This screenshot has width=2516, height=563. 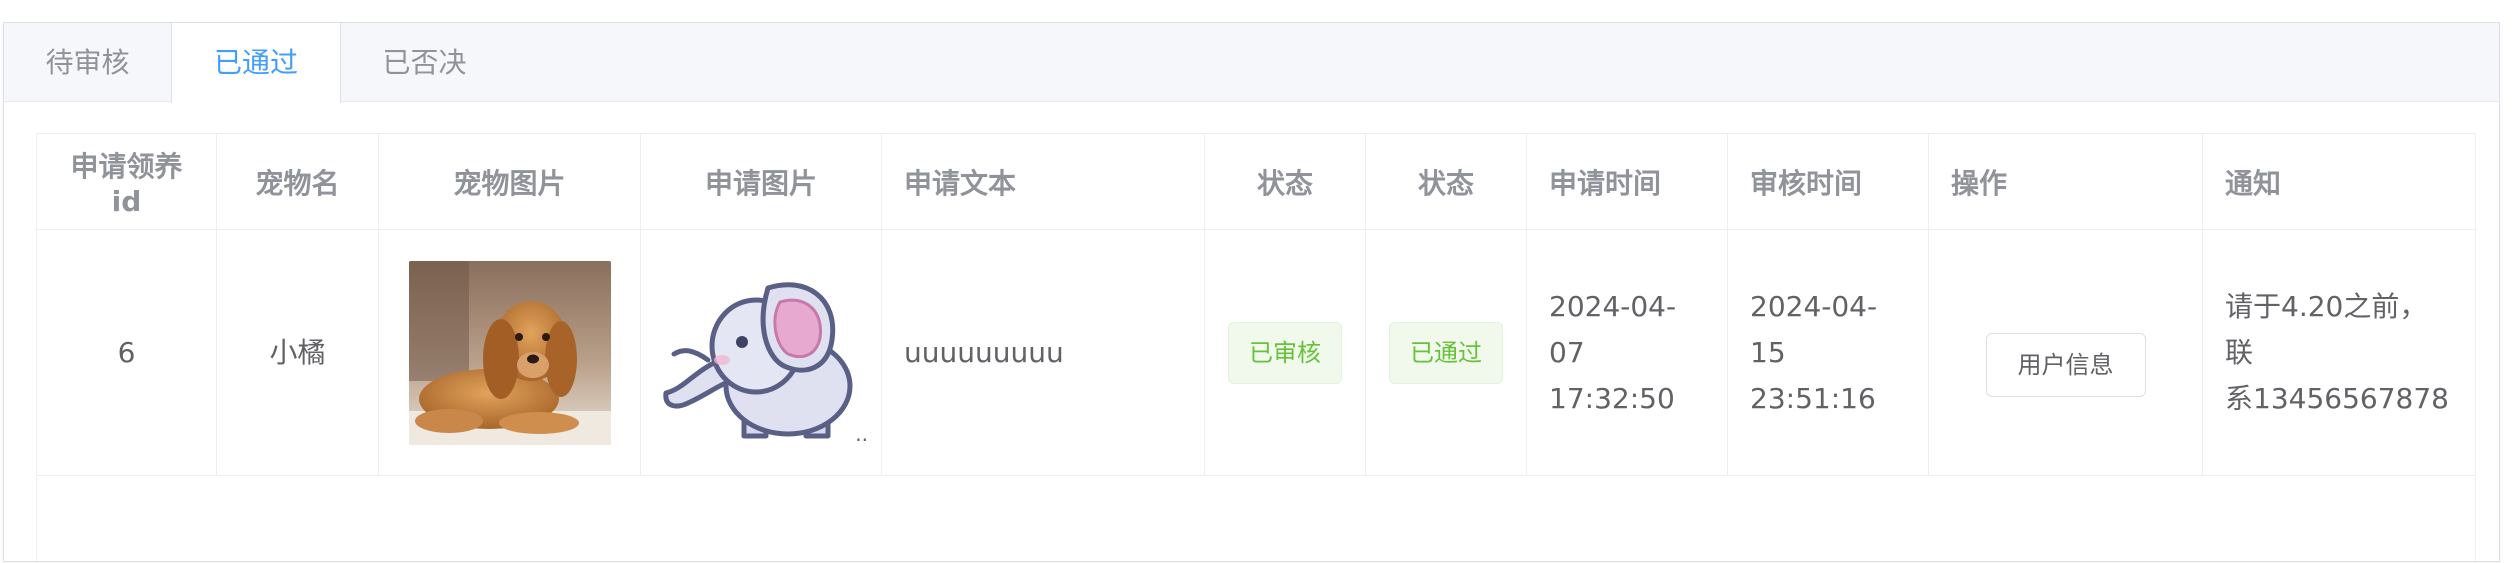 I want to click on cell-pet-image, so click(x=510, y=352).